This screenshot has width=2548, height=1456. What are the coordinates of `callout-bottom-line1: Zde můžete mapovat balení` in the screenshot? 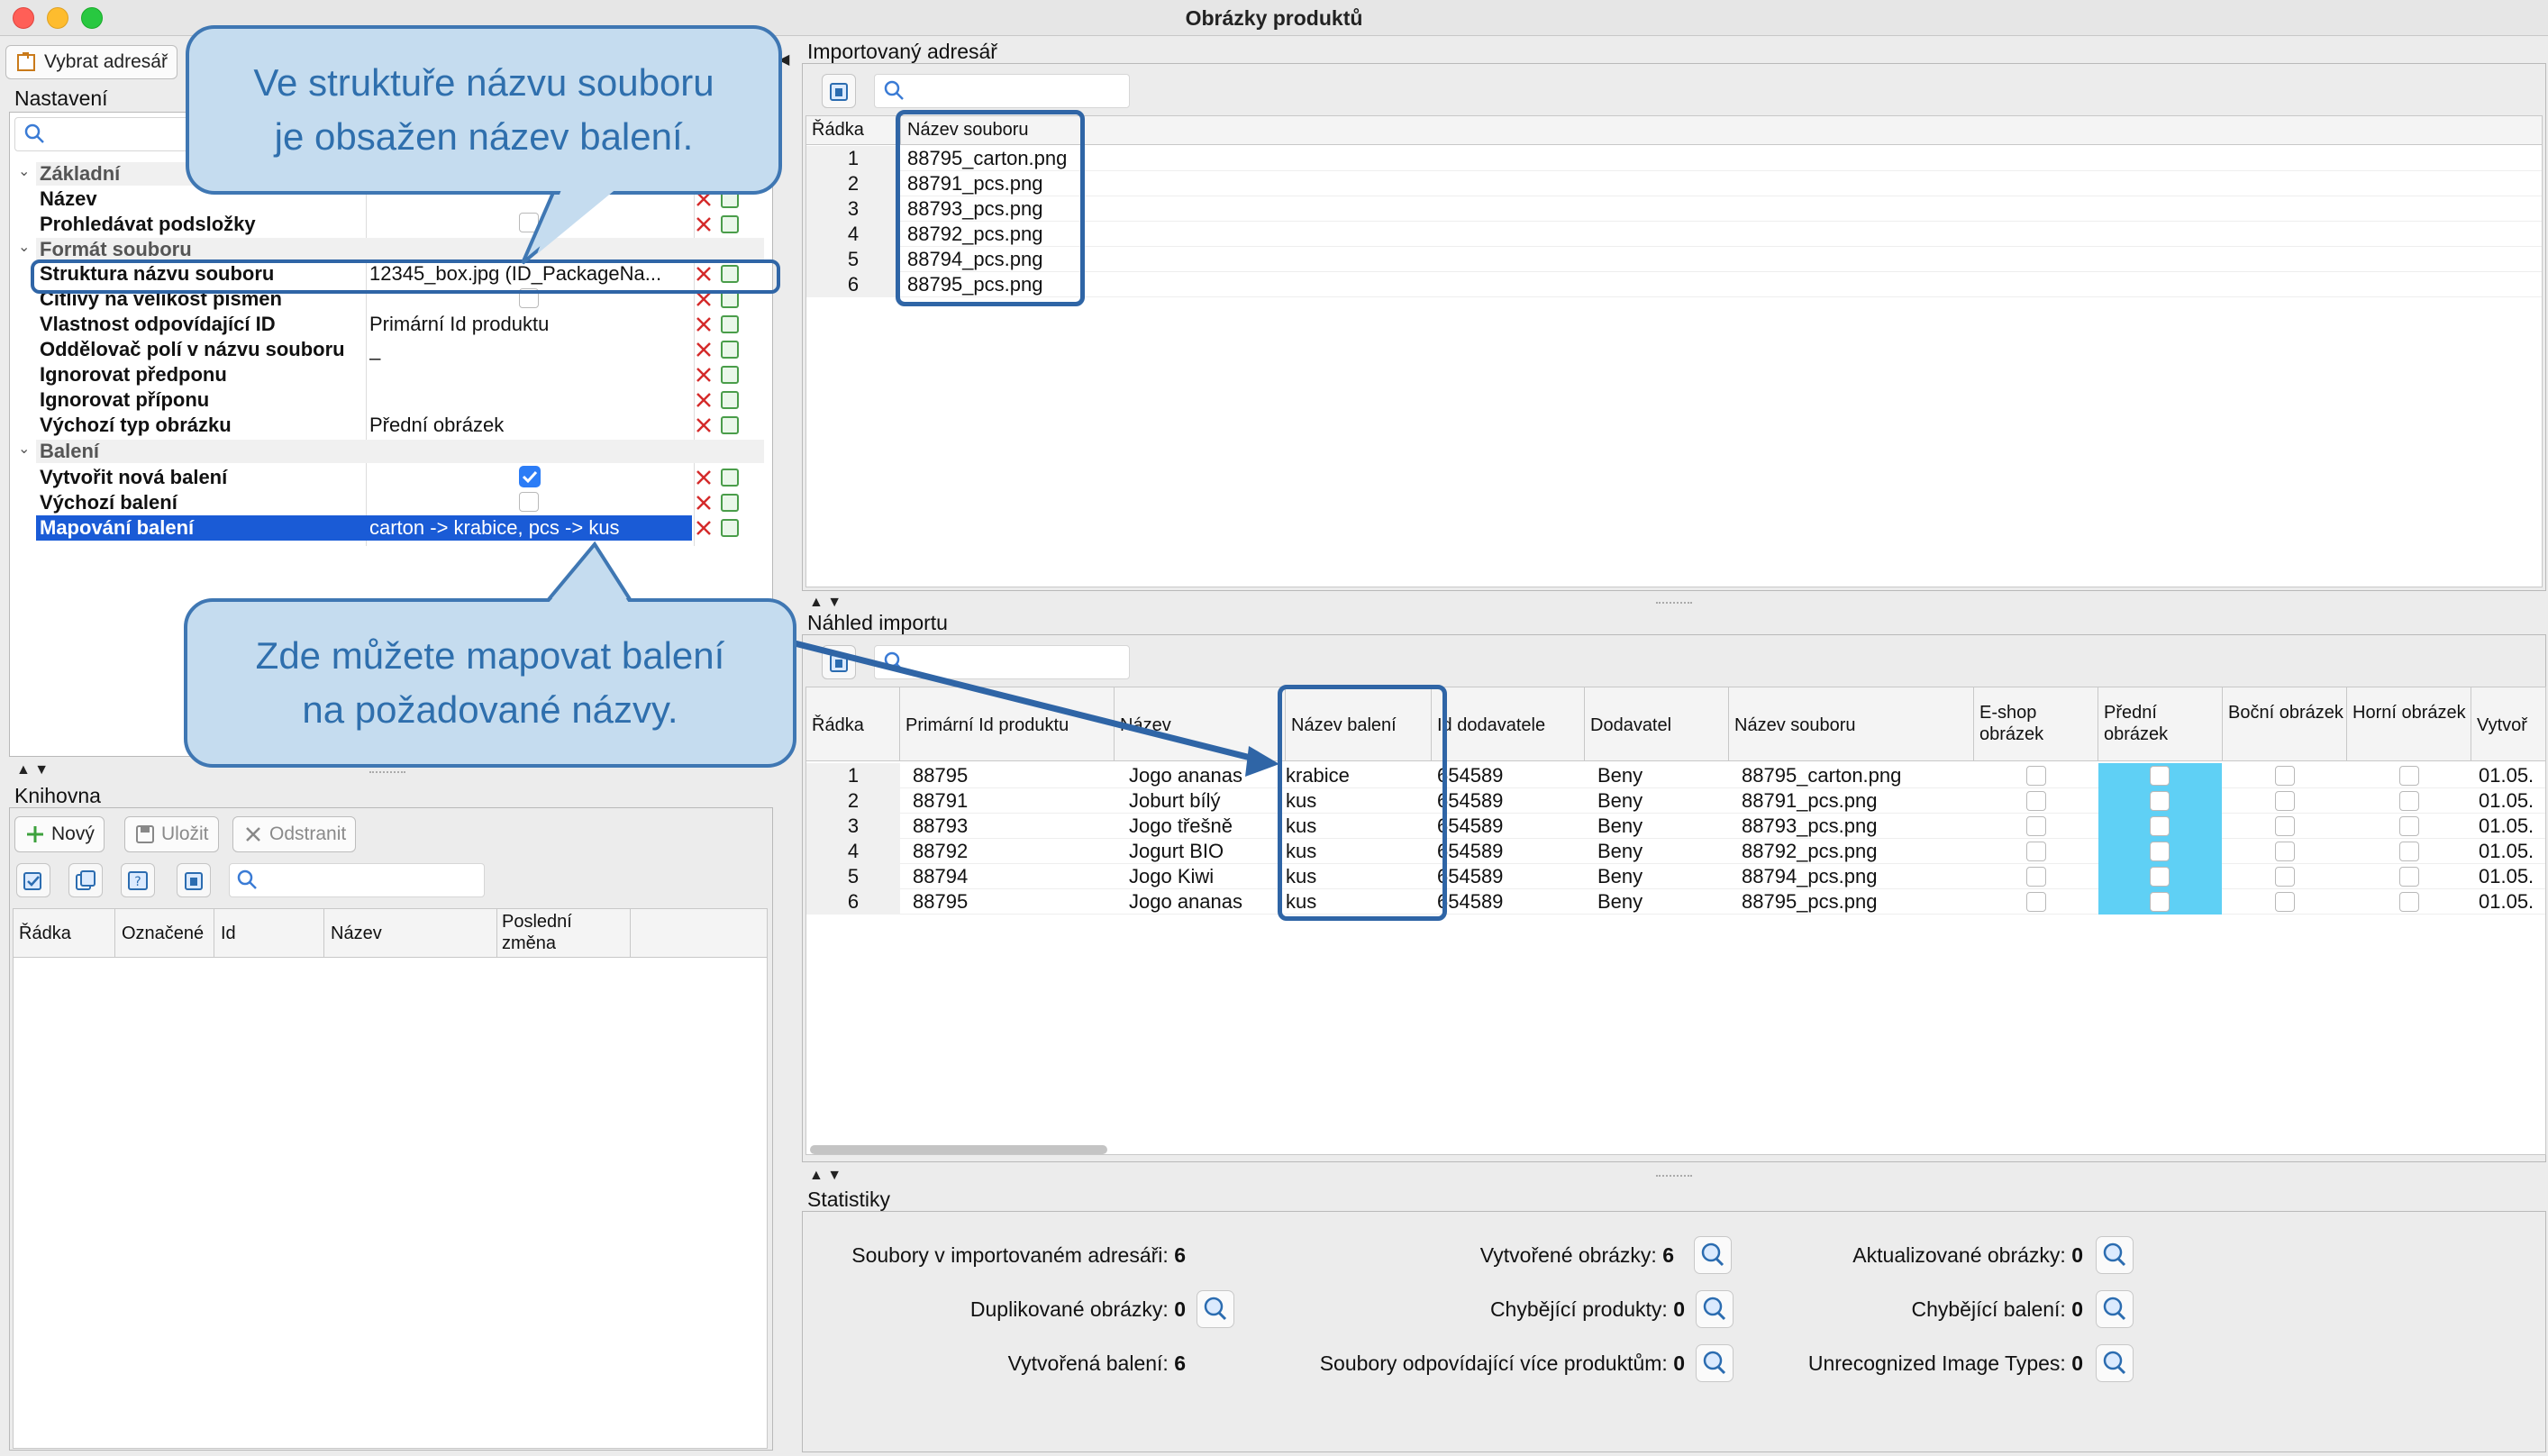 It's located at (490, 656).